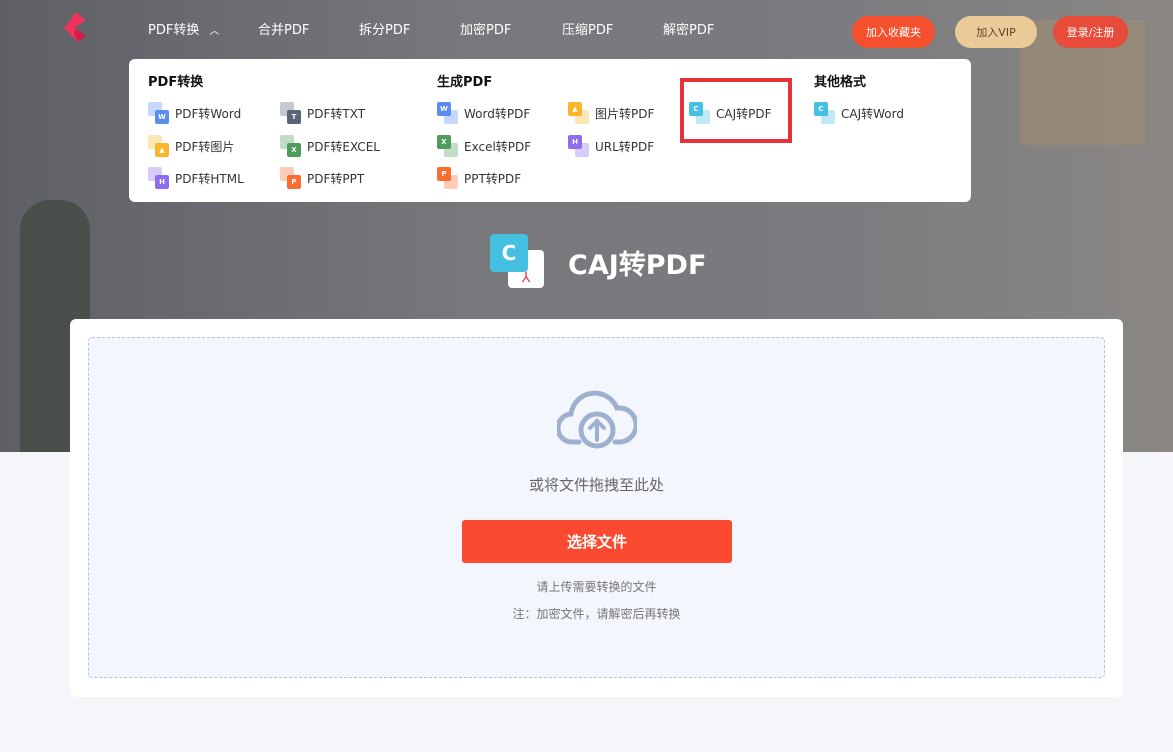 The height and width of the screenshot is (752, 1173). Describe the element at coordinates (497, 113) in the screenshot. I see `menu-item-label: Word转PDF` at that location.